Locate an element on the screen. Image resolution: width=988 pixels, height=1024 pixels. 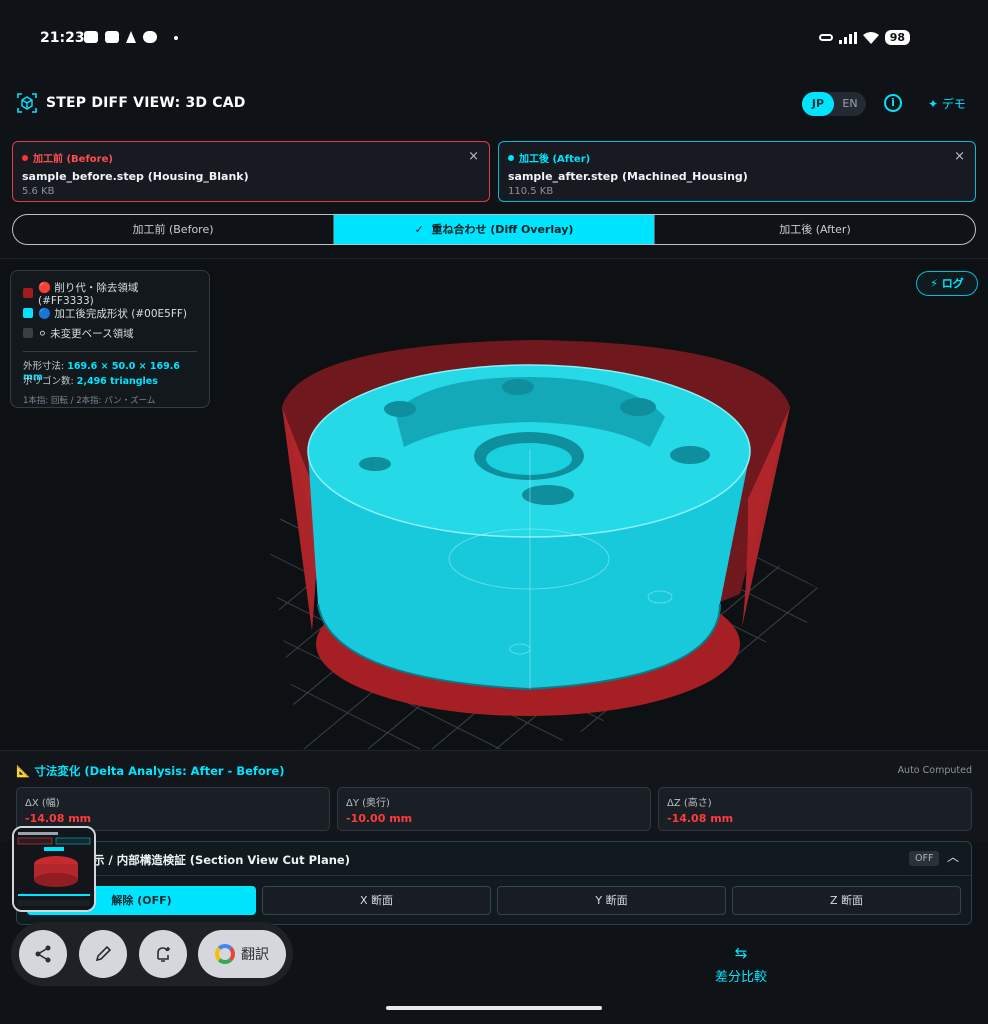
delta-x-label: ΔX (幅) is located at coordinates (42, 803).